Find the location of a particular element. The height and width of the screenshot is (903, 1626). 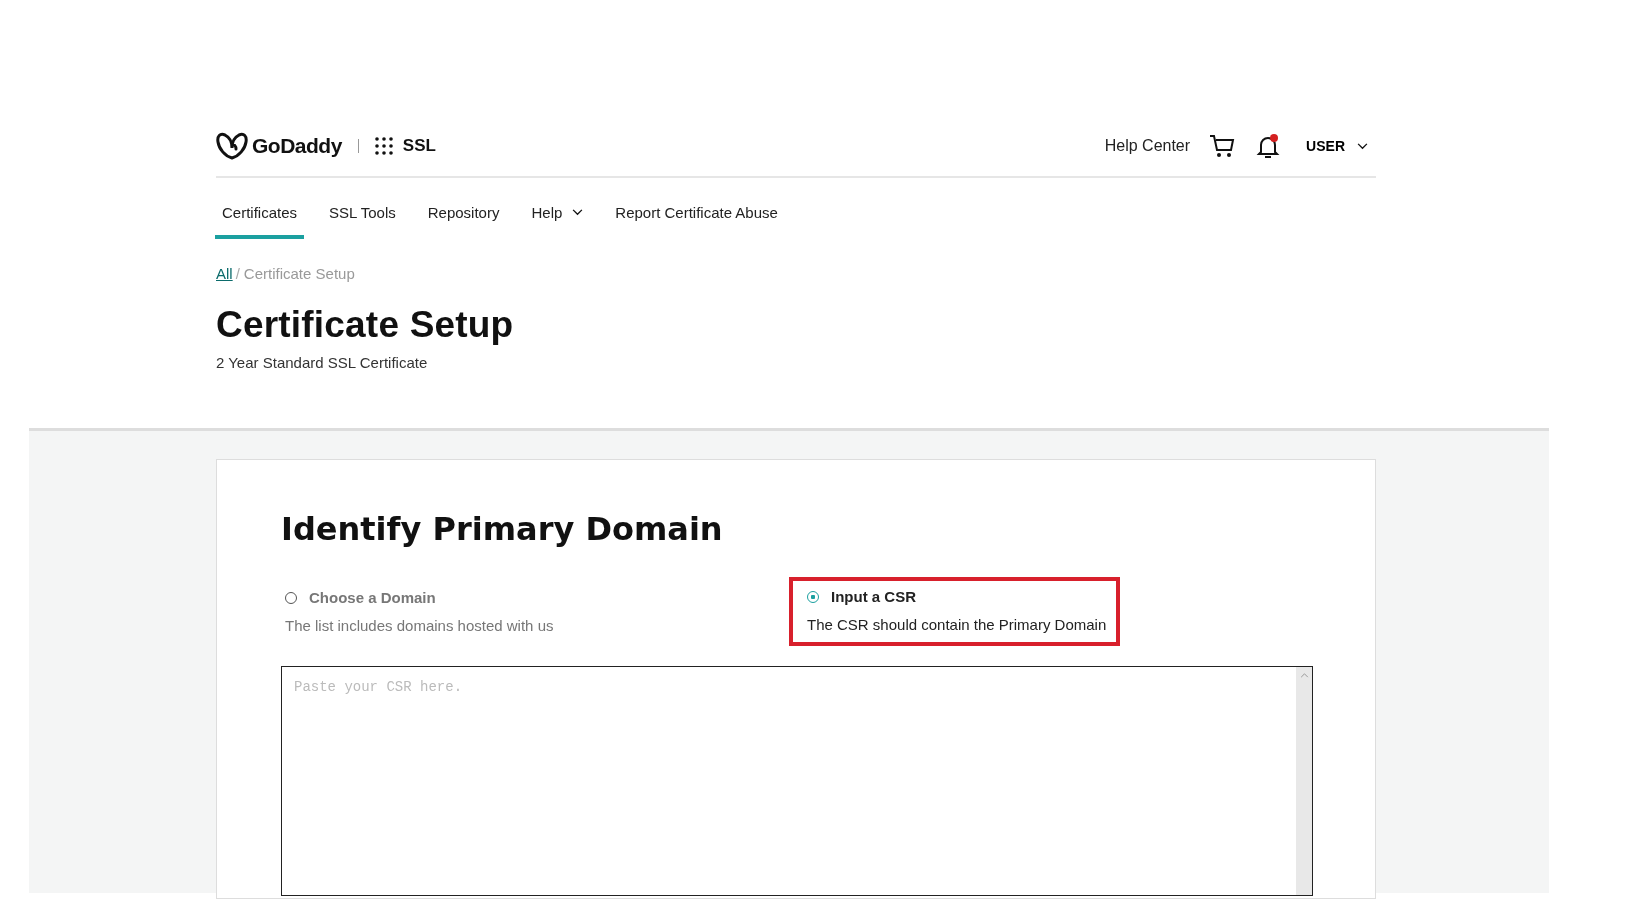

option-description: The CSR should contain the Primary Domain is located at coordinates (957, 624).